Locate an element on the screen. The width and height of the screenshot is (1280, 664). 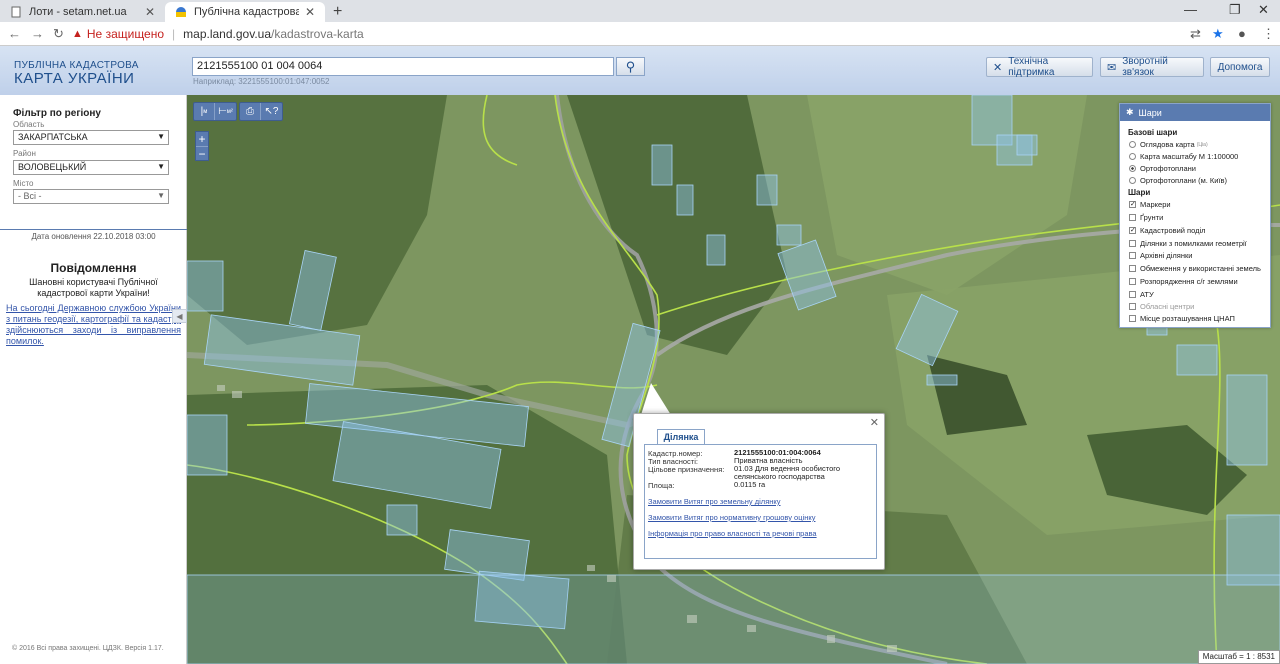
warning-icon: ▲ is located at coordinates (77, 34).